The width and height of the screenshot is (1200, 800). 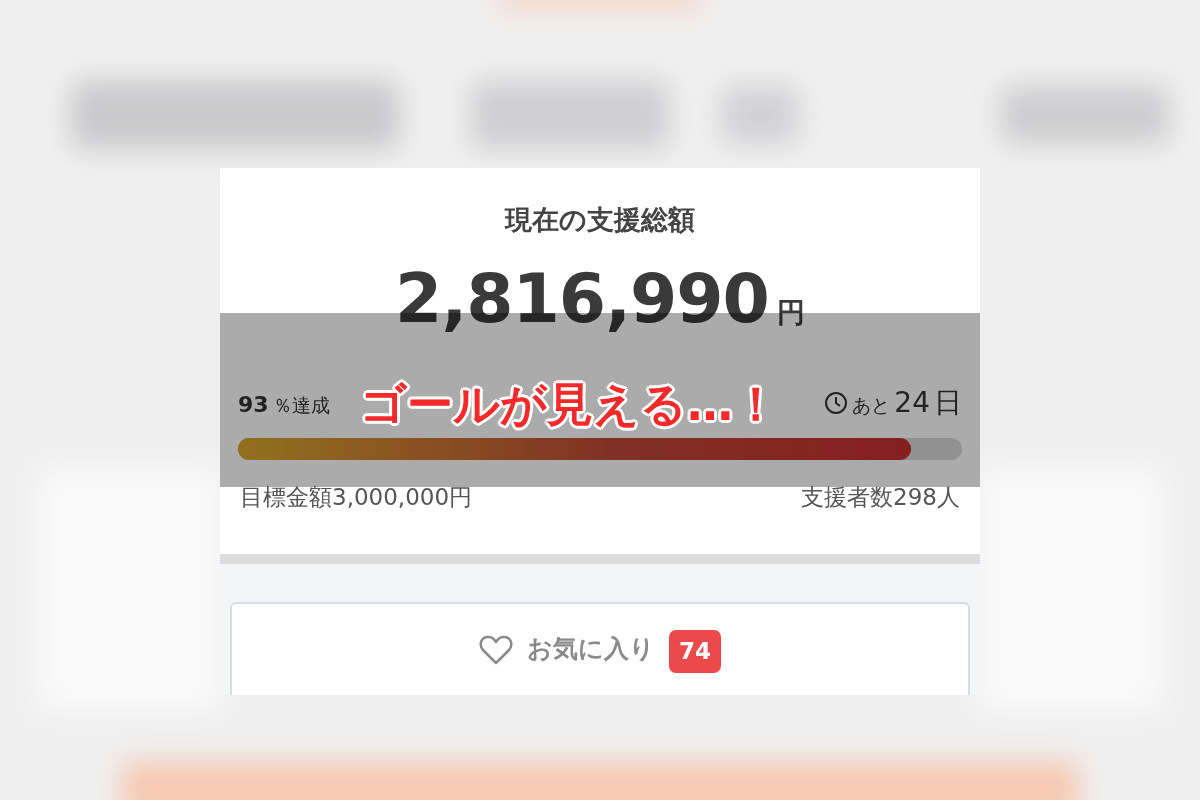 What do you see at coordinates (871, 405) in the screenshot?
I see `remaining-prefix: あと` at bounding box center [871, 405].